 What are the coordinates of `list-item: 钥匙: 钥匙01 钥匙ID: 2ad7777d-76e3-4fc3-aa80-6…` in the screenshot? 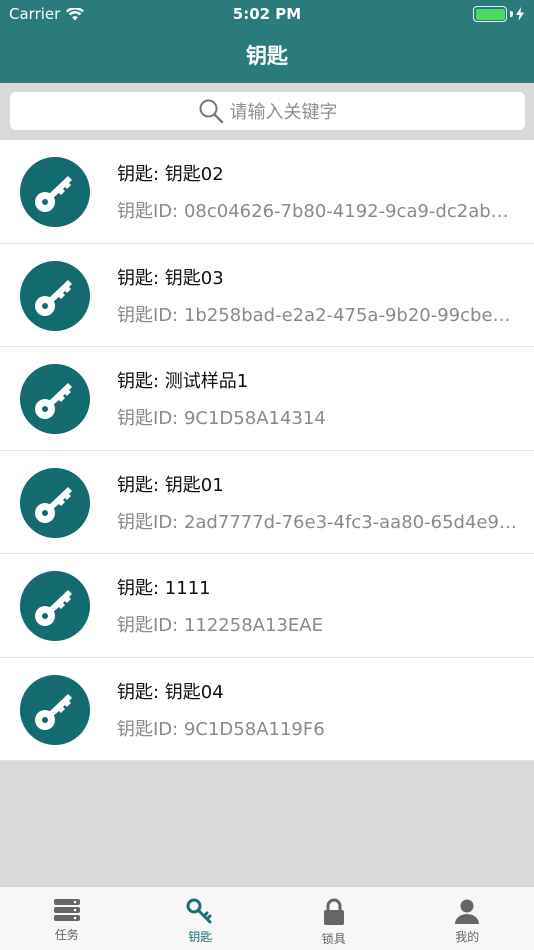 It's located at (267, 502).